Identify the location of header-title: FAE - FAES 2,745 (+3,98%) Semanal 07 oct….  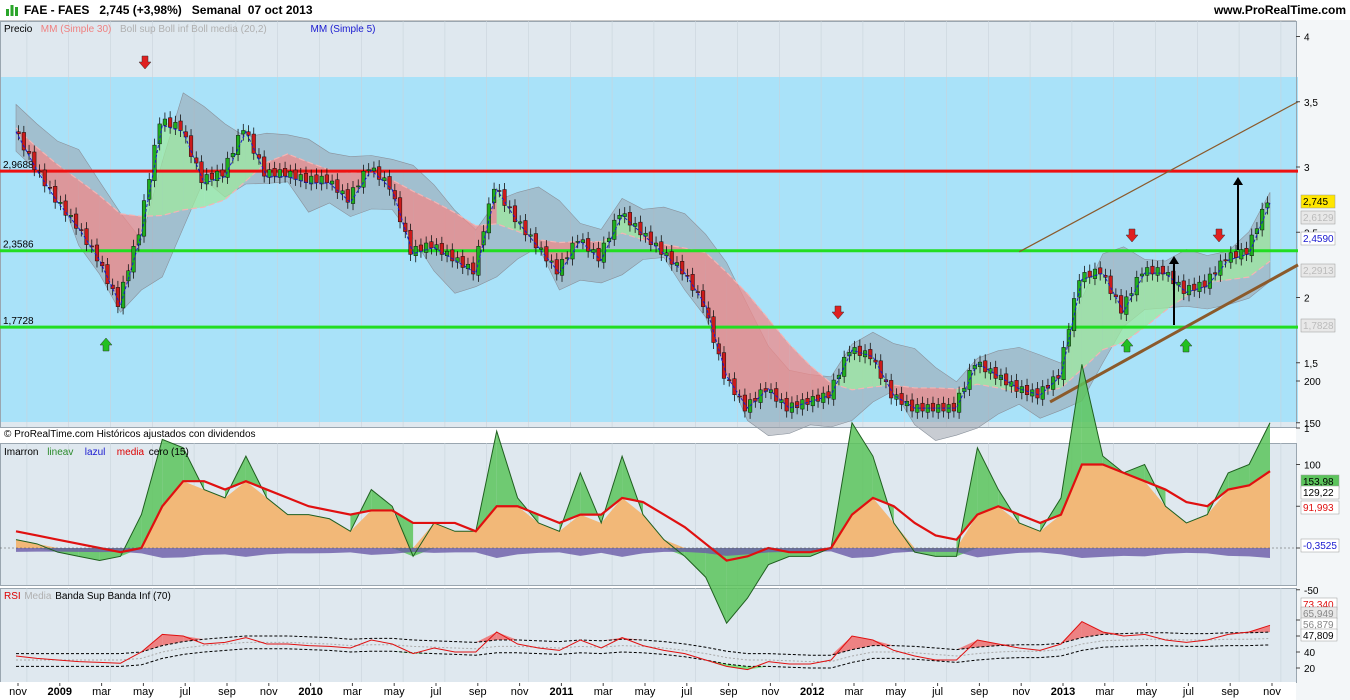
(168, 10).